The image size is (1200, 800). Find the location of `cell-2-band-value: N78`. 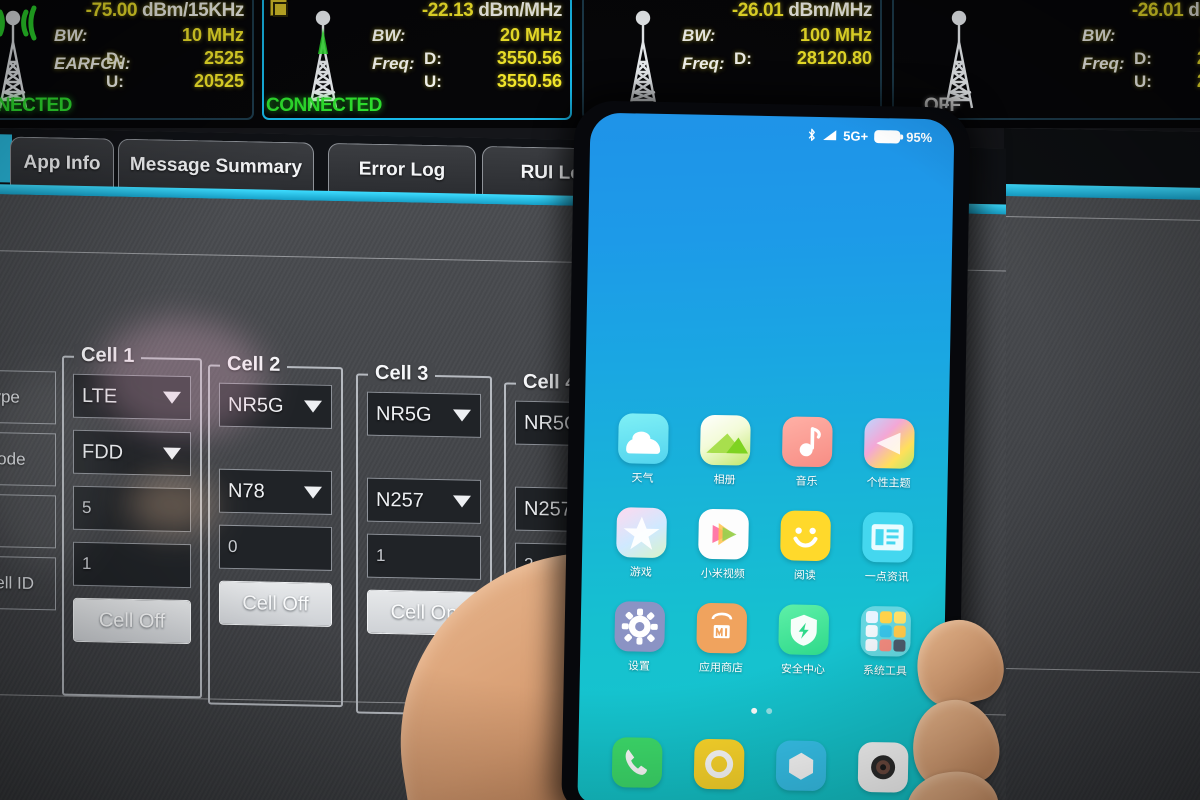

cell-2-band-value: N78 is located at coordinates (246, 491).